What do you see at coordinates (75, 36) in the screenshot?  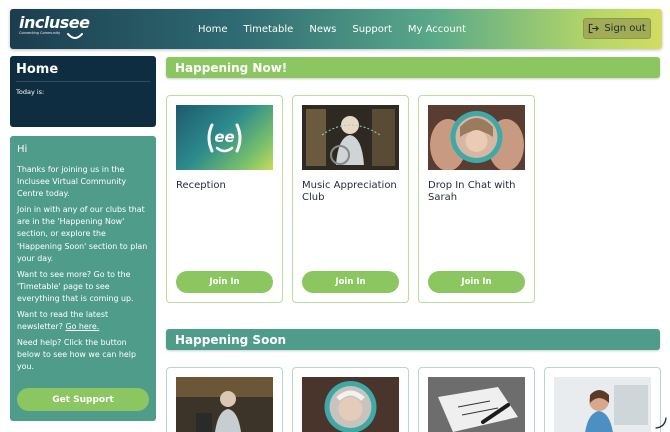 I see `logo-smile-icon` at bounding box center [75, 36].